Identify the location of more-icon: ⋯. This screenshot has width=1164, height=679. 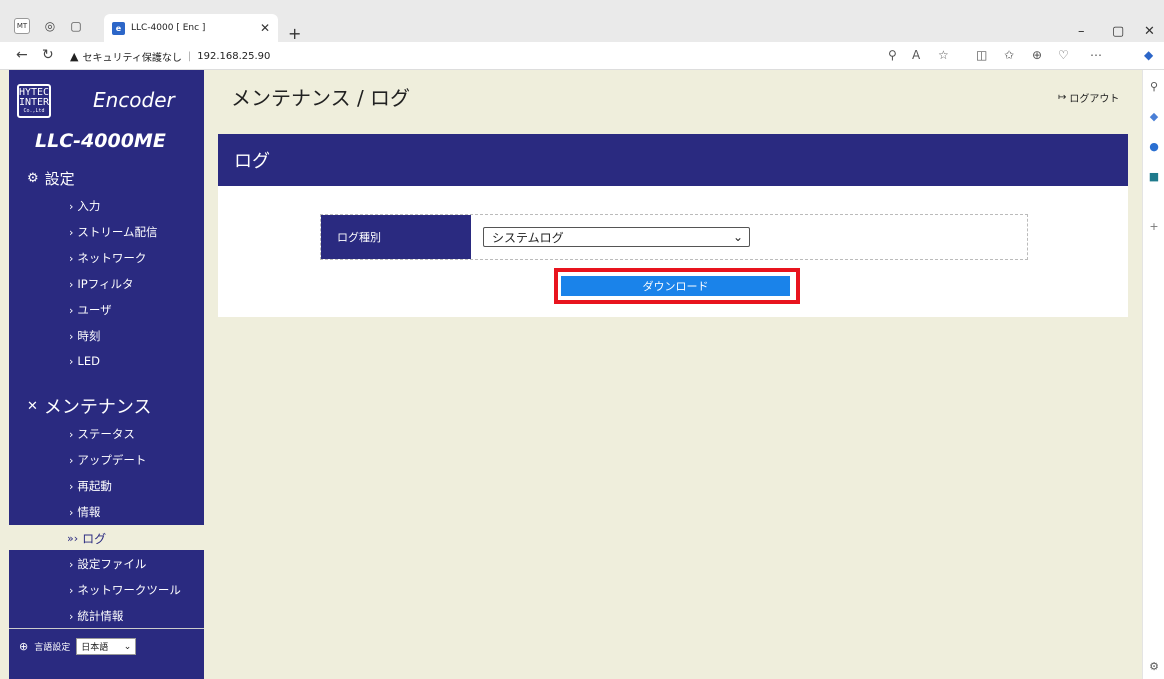
(1096, 55).